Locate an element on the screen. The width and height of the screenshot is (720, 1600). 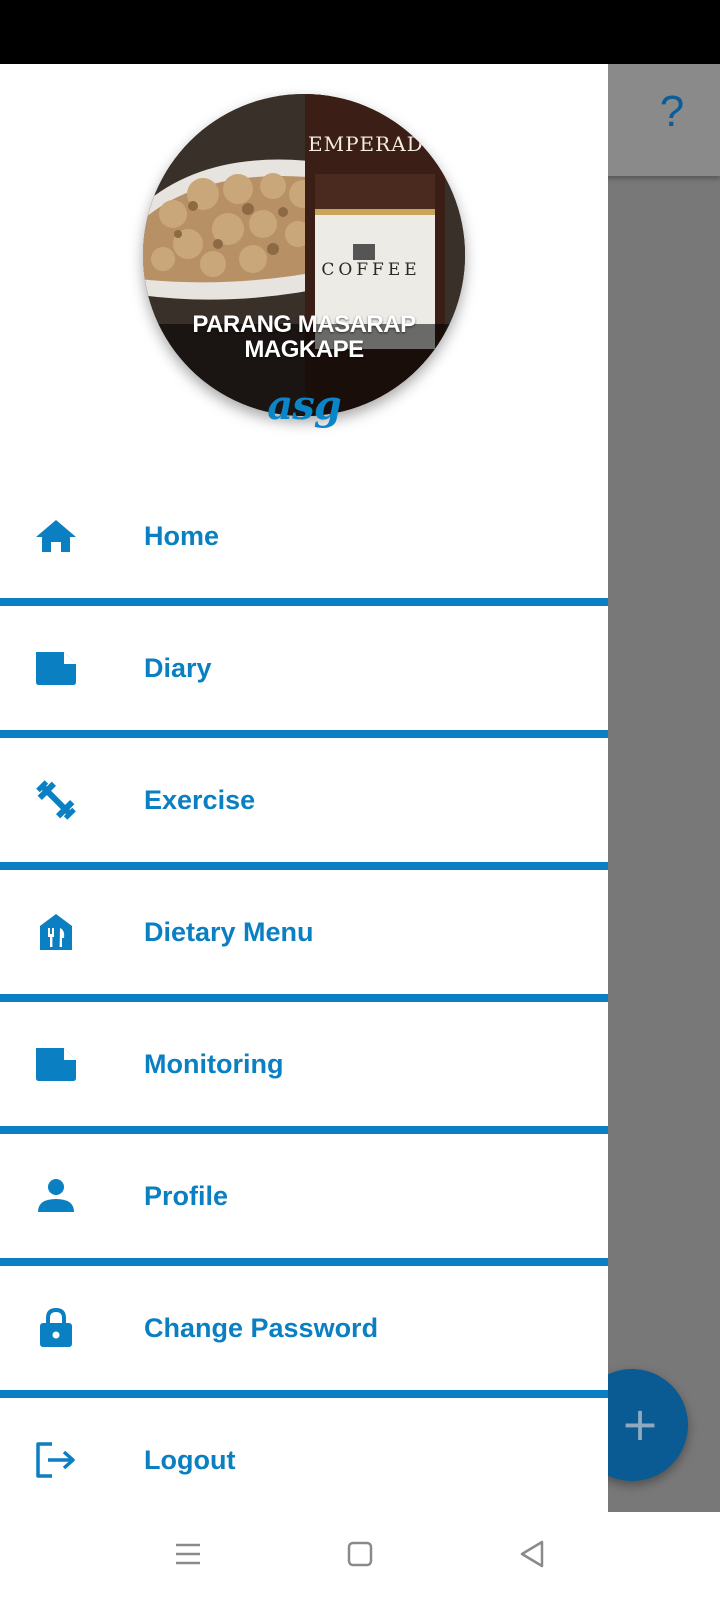
menu-item-label: Profile is located at coordinates (186, 1196).